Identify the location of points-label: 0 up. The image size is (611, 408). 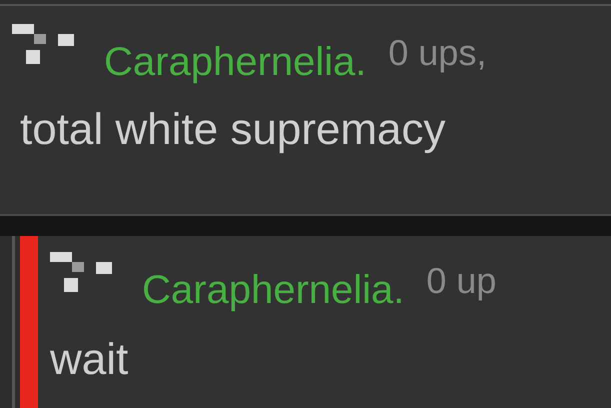
(461, 281).